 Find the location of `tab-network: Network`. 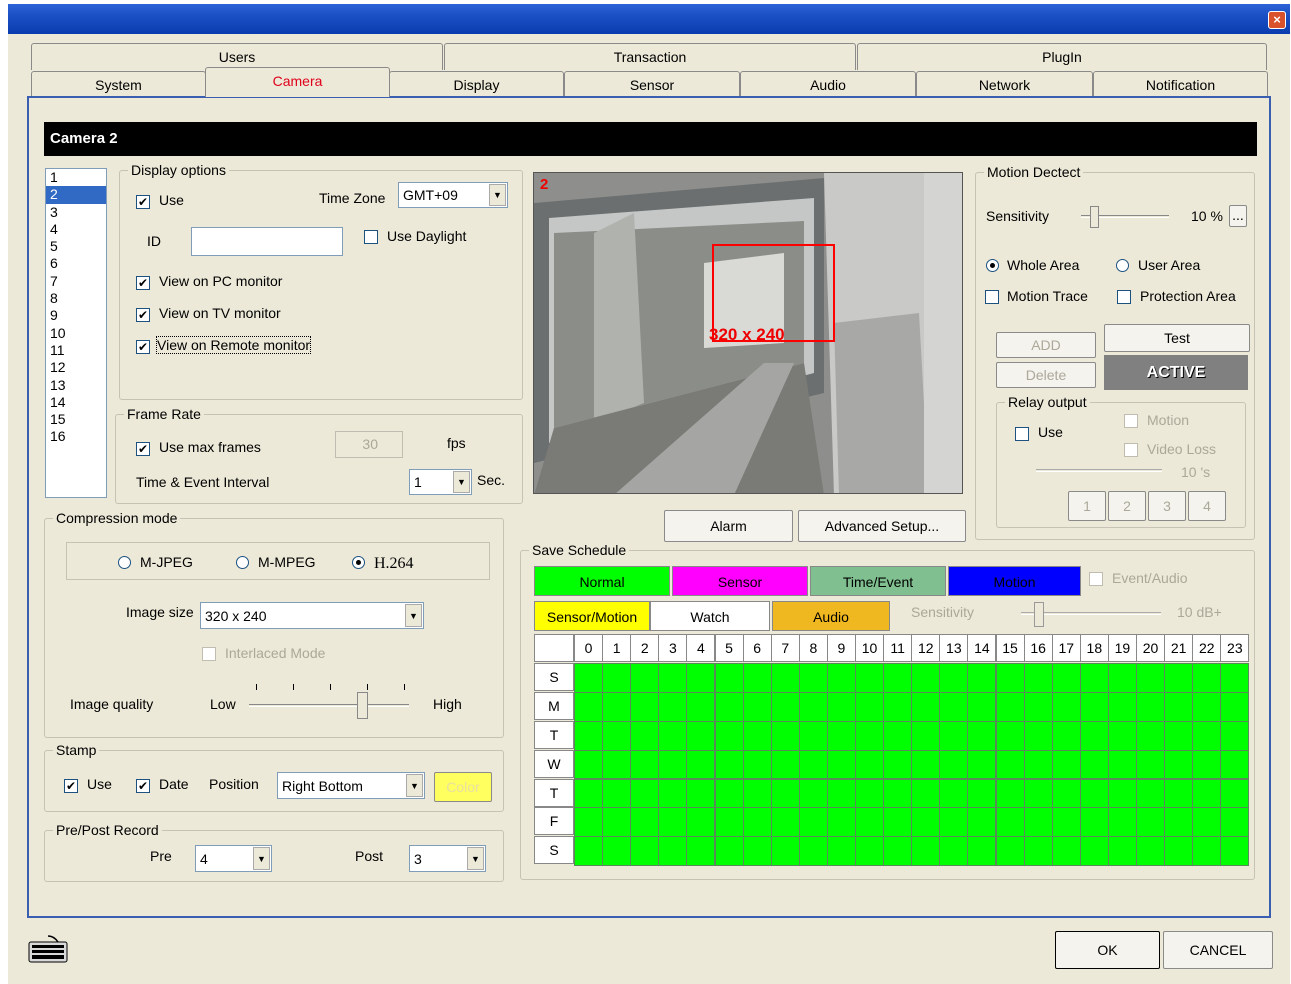

tab-network: Network is located at coordinates (1004, 84).